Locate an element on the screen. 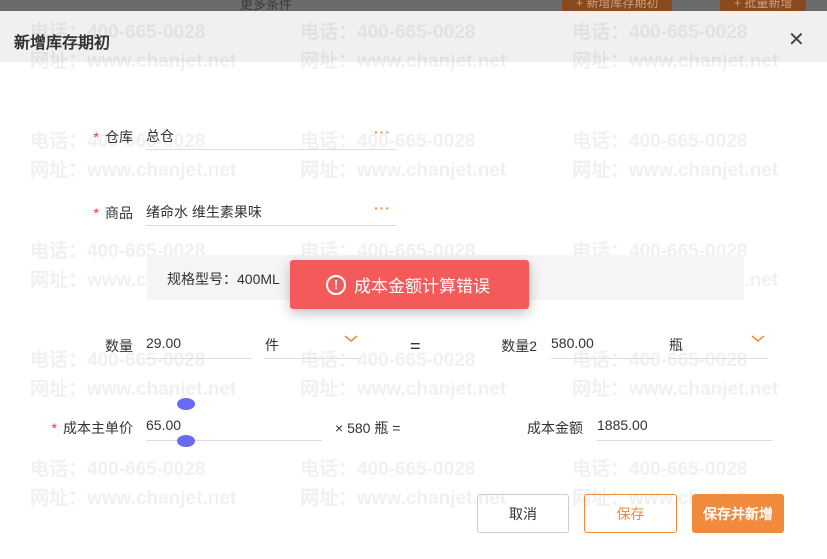 Image resolution: width=827 pixels, height=559 pixels. bg-add-button: + 新增库存期初 is located at coordinates (617, 5).